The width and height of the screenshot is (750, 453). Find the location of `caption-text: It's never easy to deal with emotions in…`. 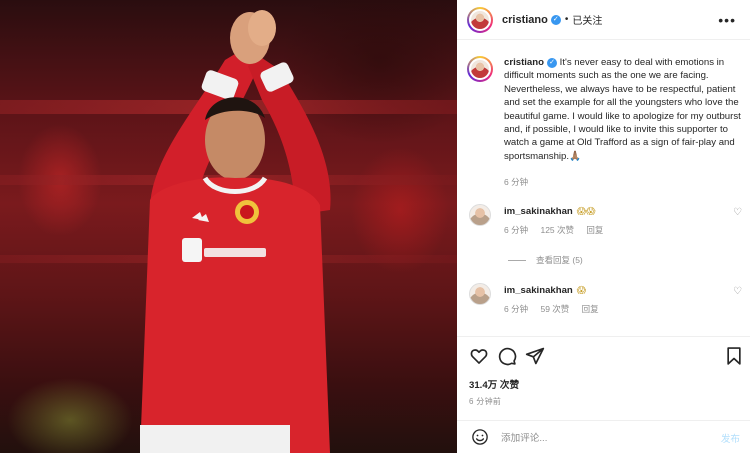

caption-text: It's never easy to deal with emotions in… is located at coordinates (622, 109).